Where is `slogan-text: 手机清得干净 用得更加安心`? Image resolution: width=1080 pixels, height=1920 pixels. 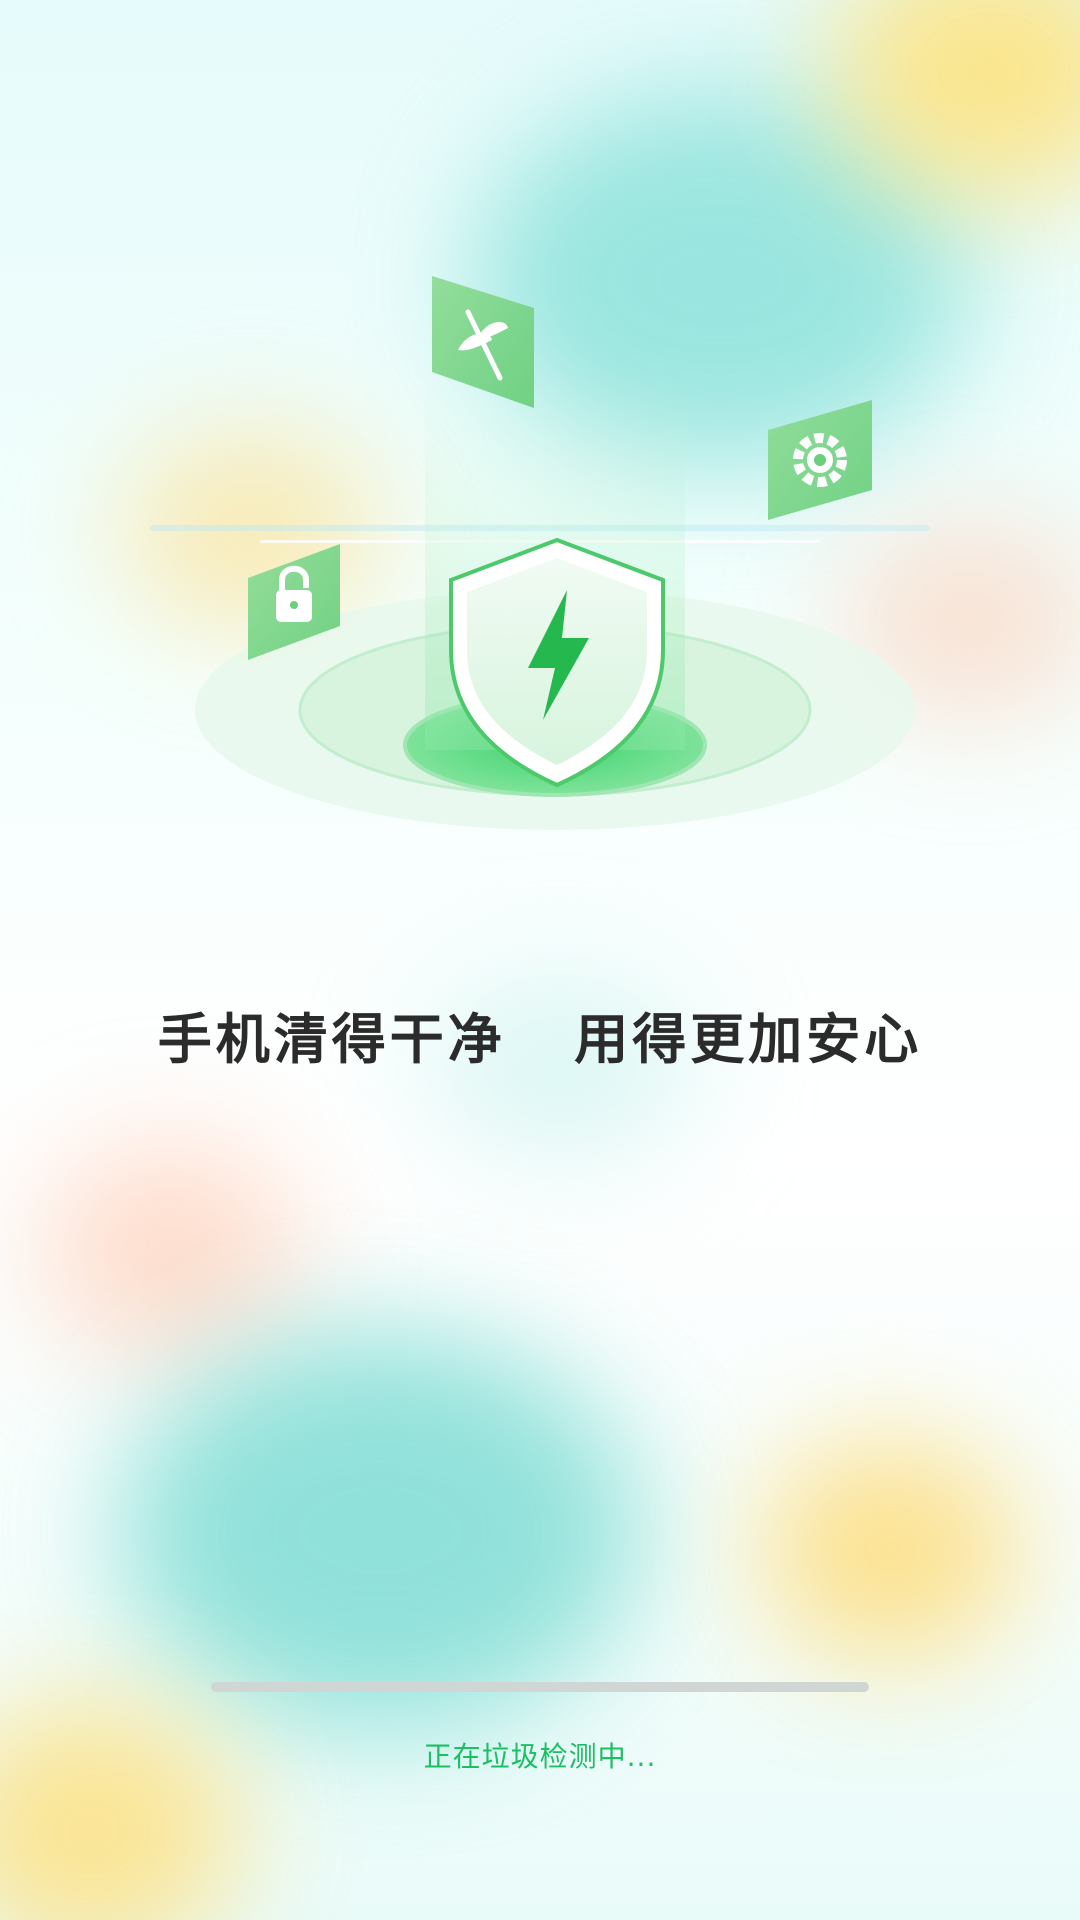 slogan-text: 手机清得干净 用得更加安心 is located at coordinates (540, 1039).